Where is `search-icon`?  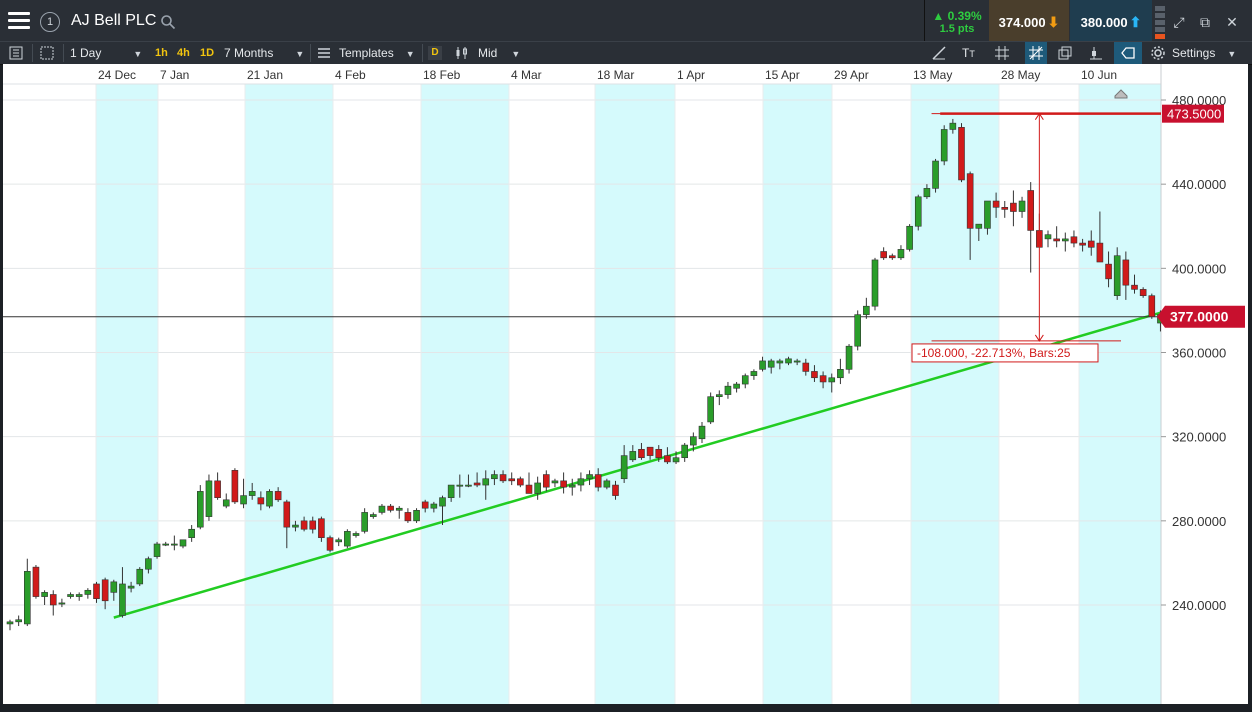
search-icon is located at coordinates (168, 22).